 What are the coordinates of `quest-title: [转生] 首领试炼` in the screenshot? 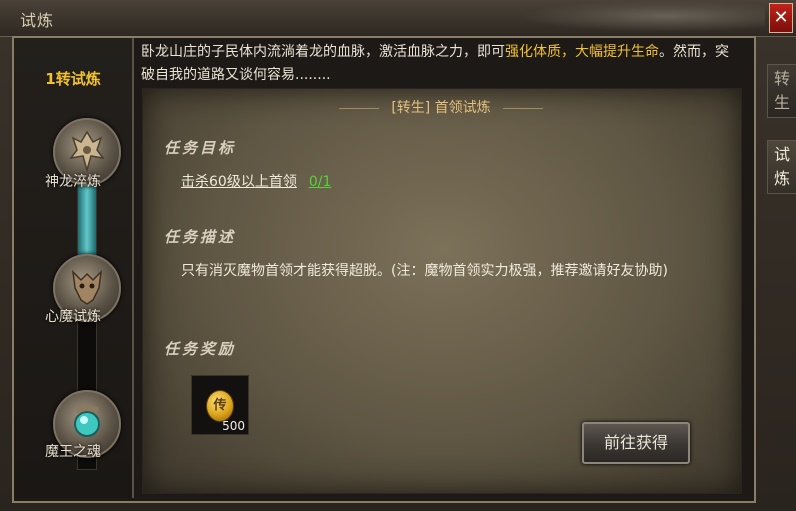 It's located at (441, 108).